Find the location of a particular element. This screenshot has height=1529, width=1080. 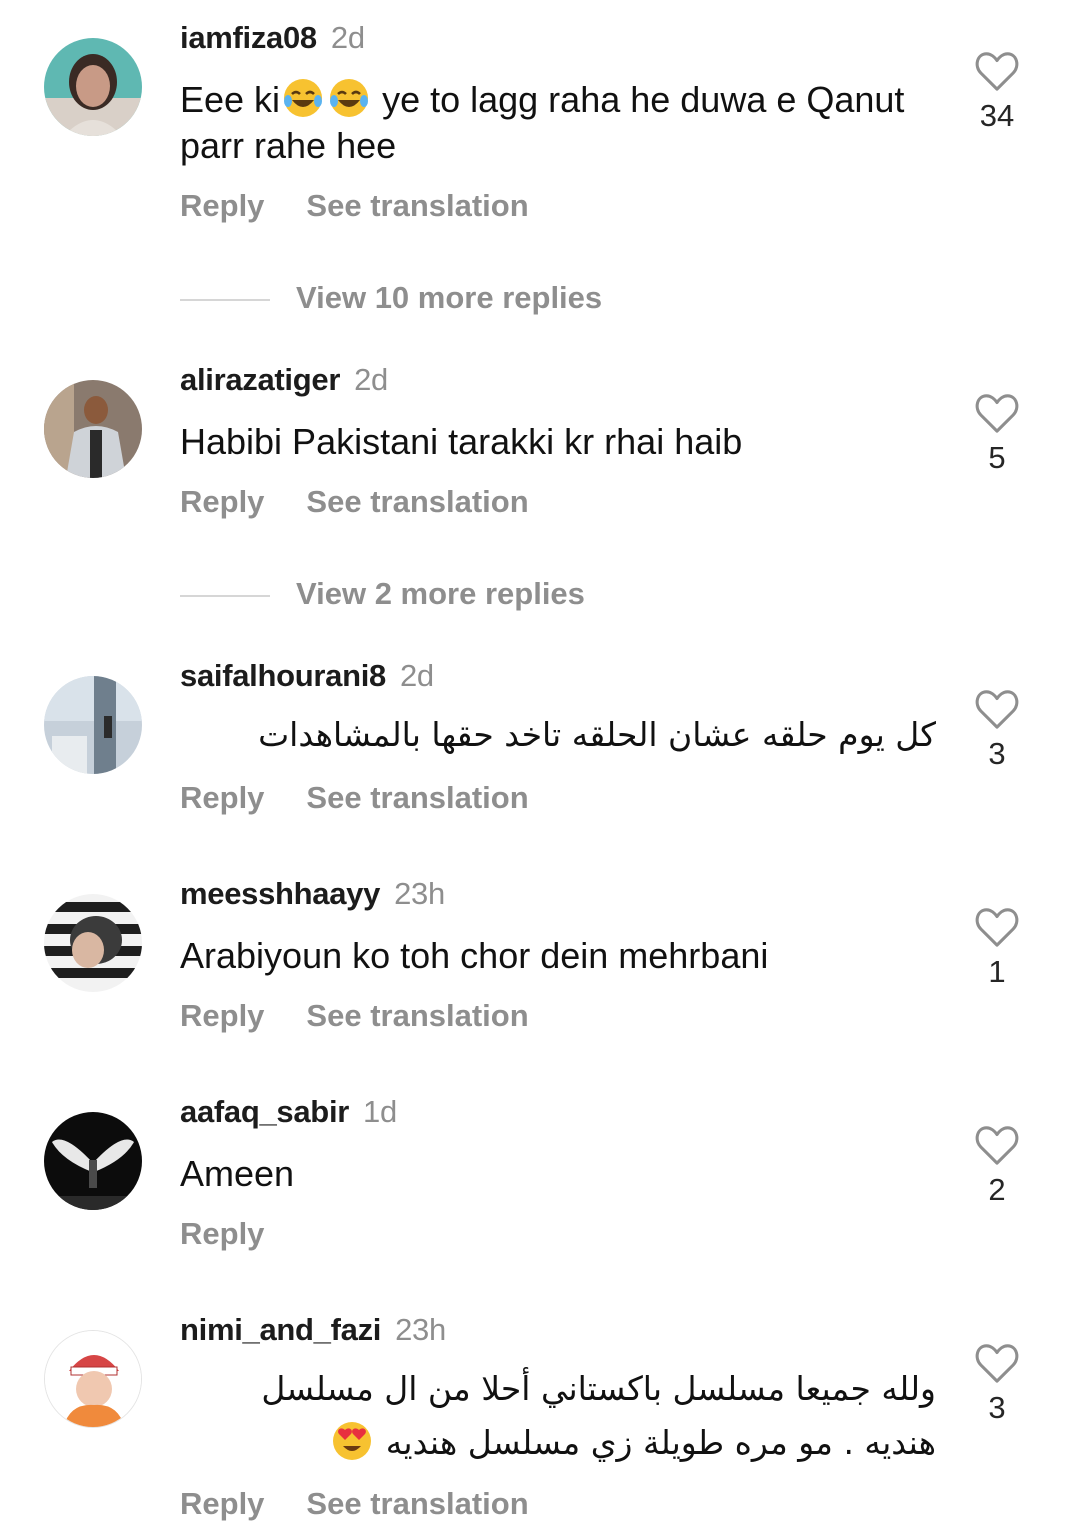

like-count: 1 is located at coordinates (997, 971).